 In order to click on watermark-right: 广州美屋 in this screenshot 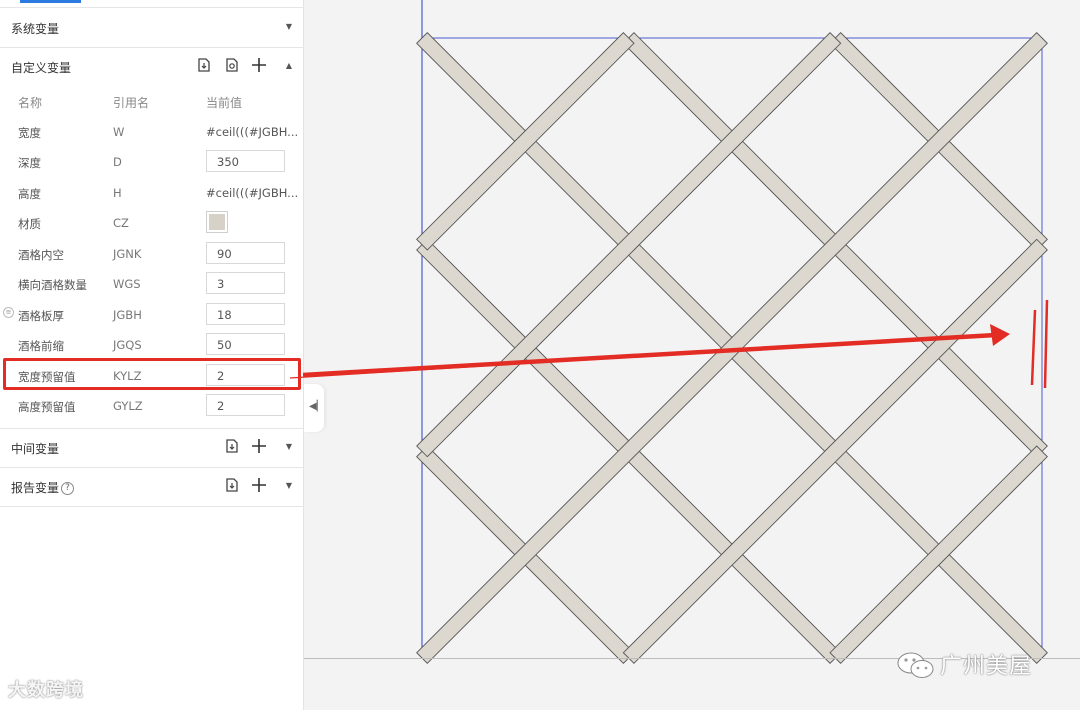, I will do `click(986, 666)`.